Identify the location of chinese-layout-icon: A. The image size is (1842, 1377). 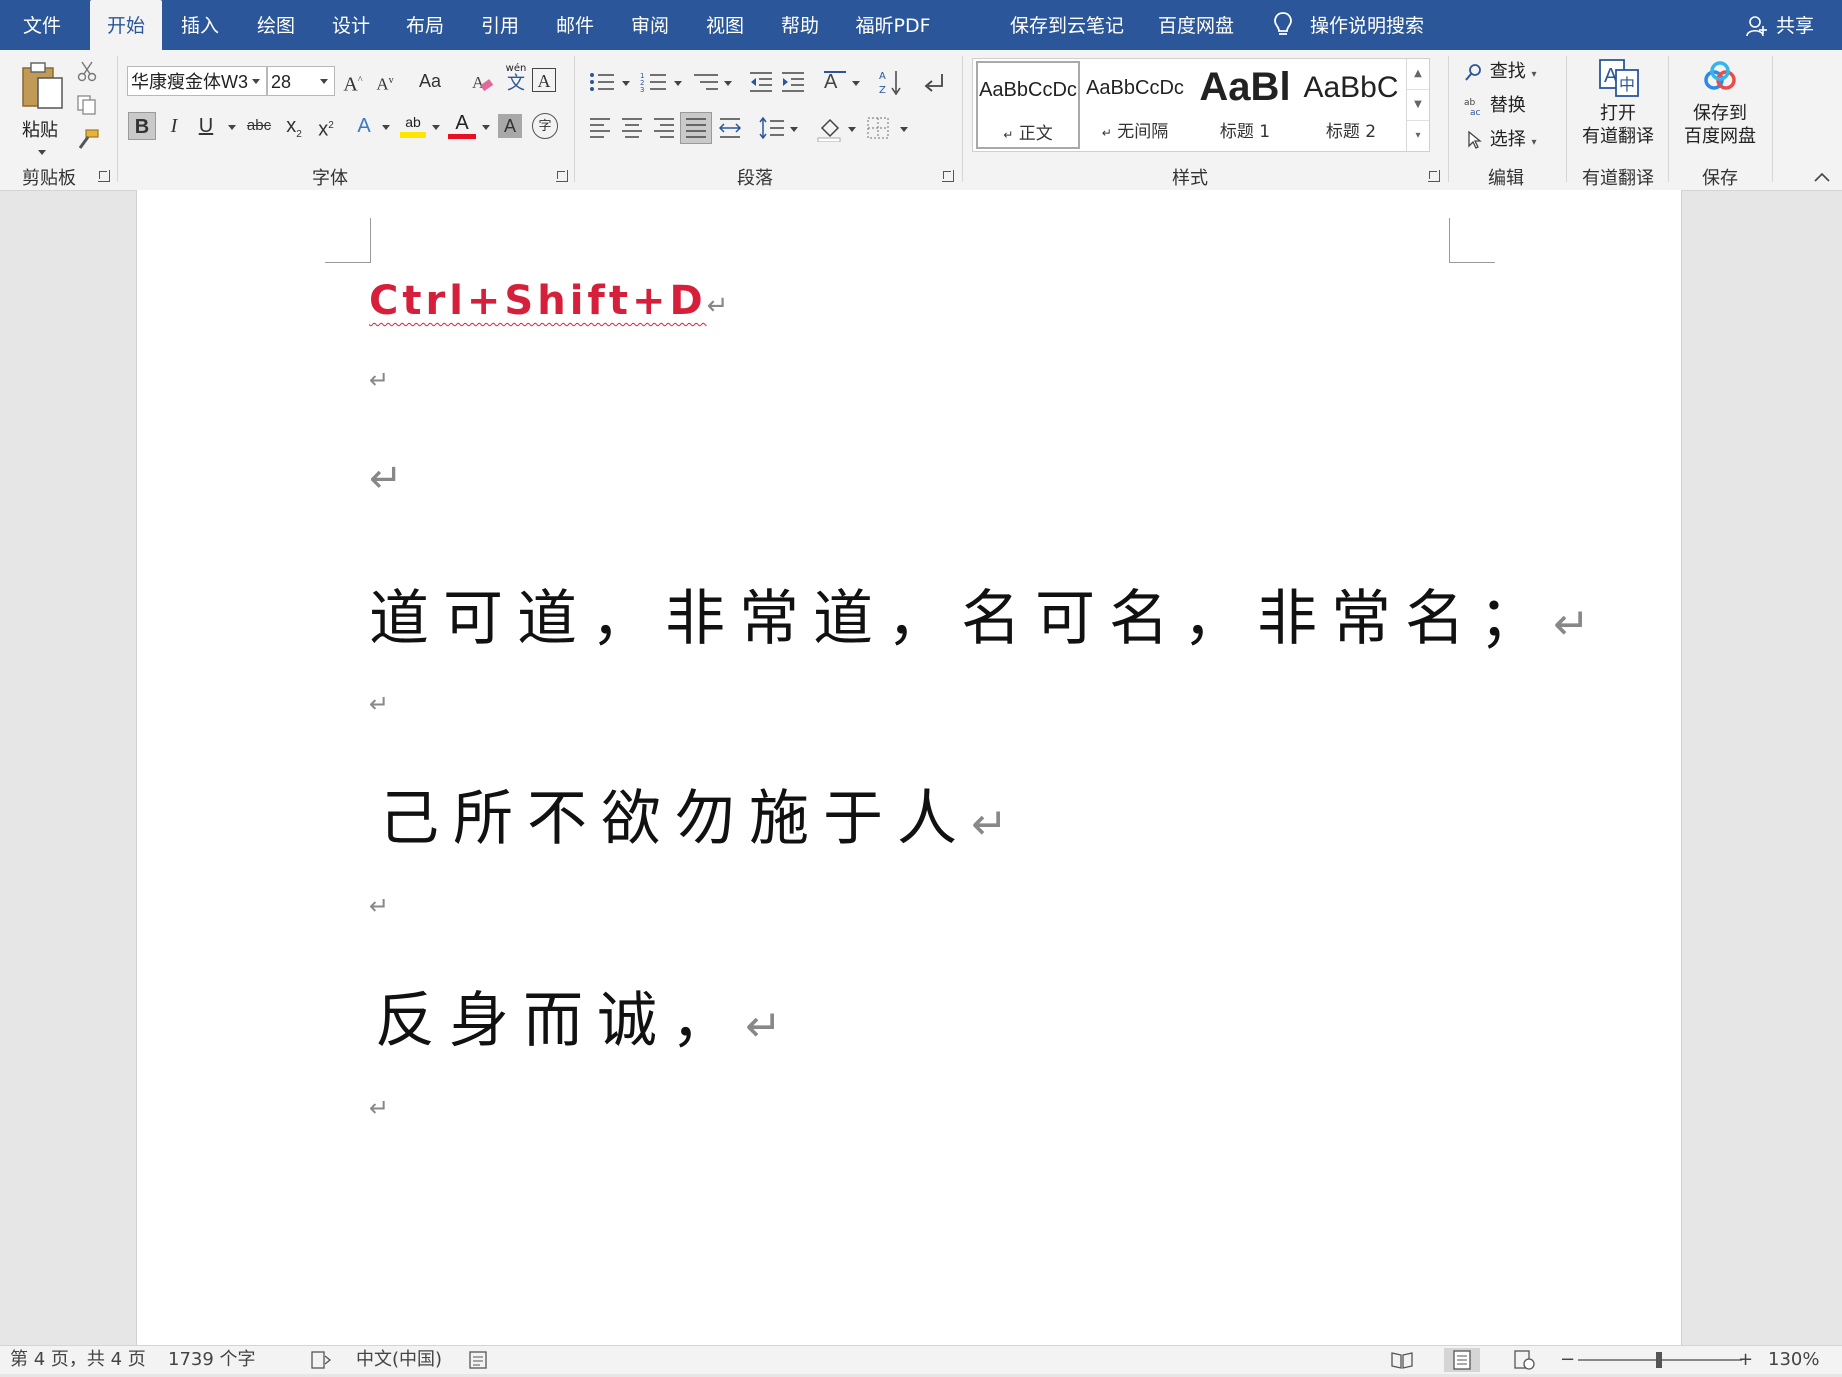
(836, 81).